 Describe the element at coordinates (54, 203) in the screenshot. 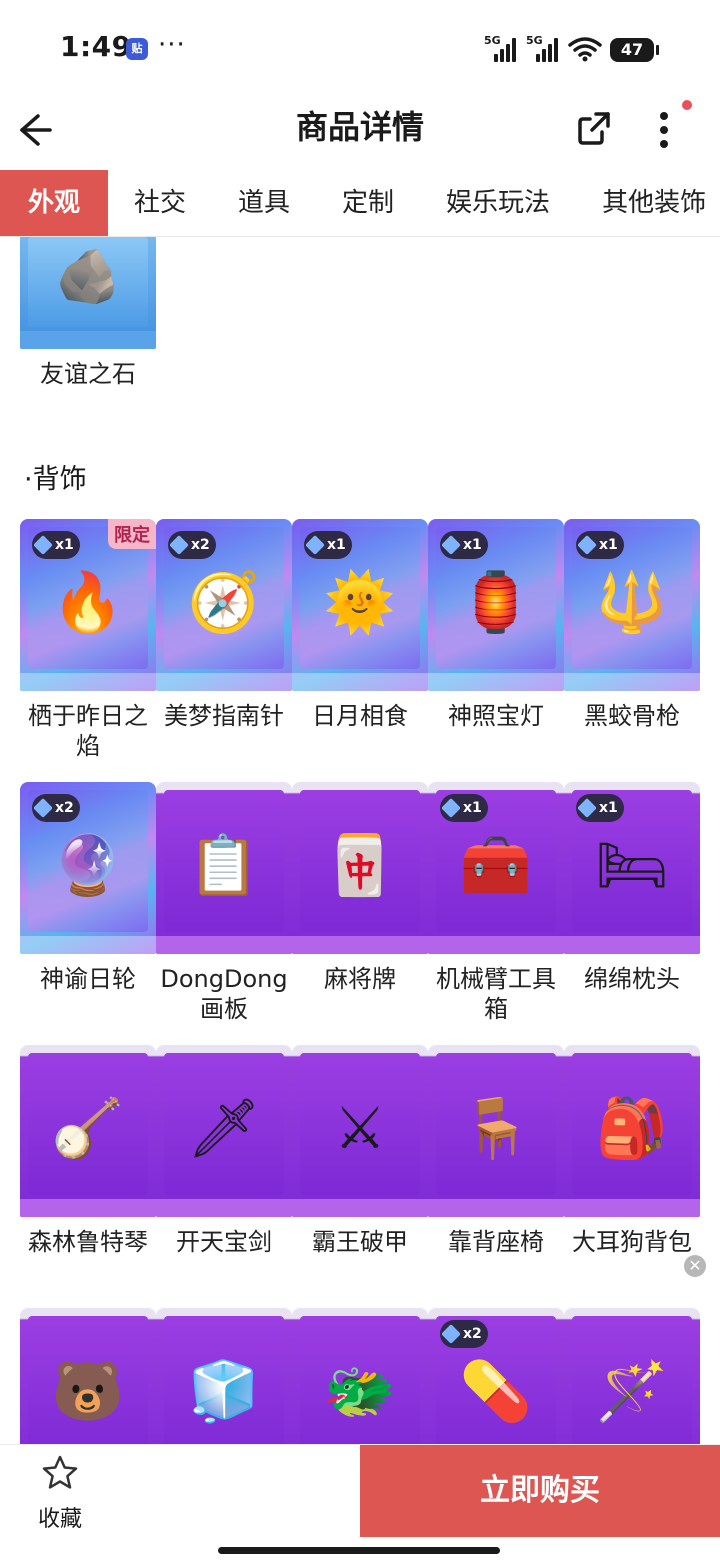

I see `tab-appearance: 外观` at that location.